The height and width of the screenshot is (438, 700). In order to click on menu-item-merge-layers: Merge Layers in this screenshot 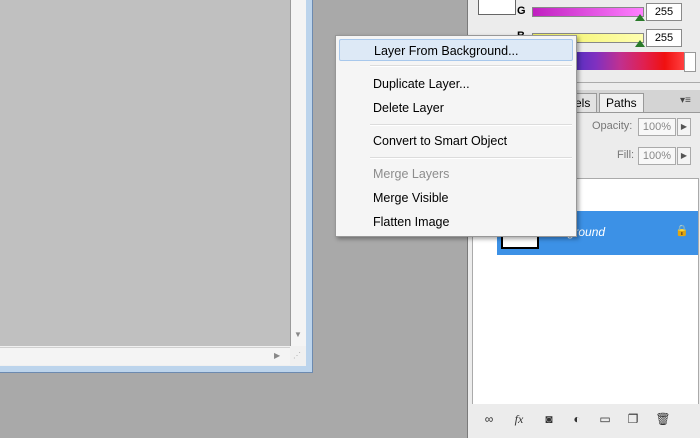, I will do `click(411, 174)`.